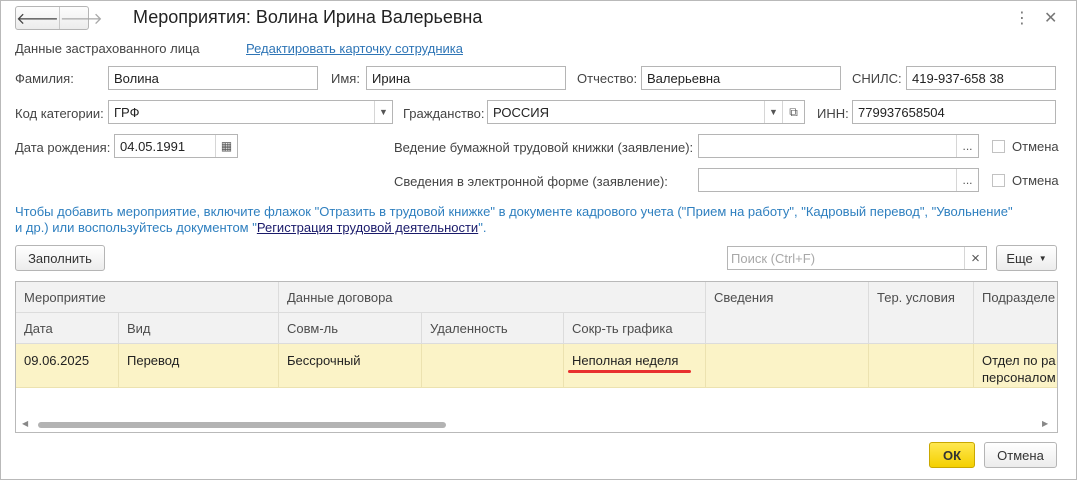 The image size is (1077, 480). What do you see at coordinates (958, 78) in the screenshot?
I see `snils-value: 419-937-658 38` at bounding box center [958, 78].